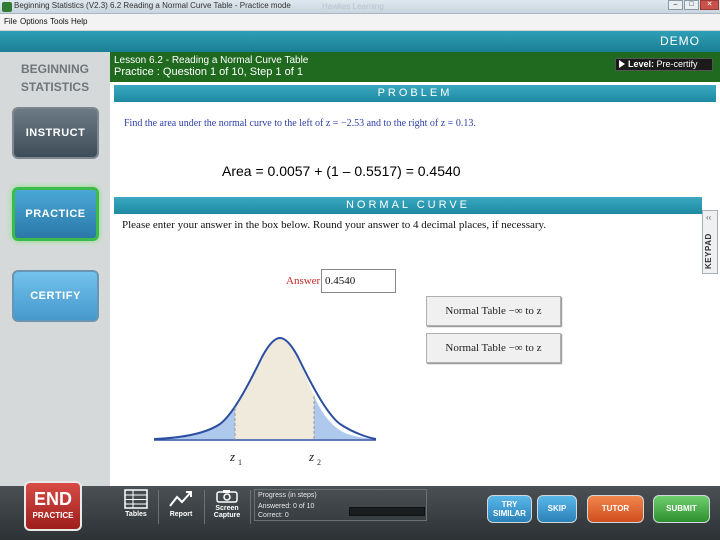  What do you see at coordinates (493, 311) in the screenshot?
I see `normal-table-button-1: Normal Table −∞ to z` at bounding box center [493, 311].